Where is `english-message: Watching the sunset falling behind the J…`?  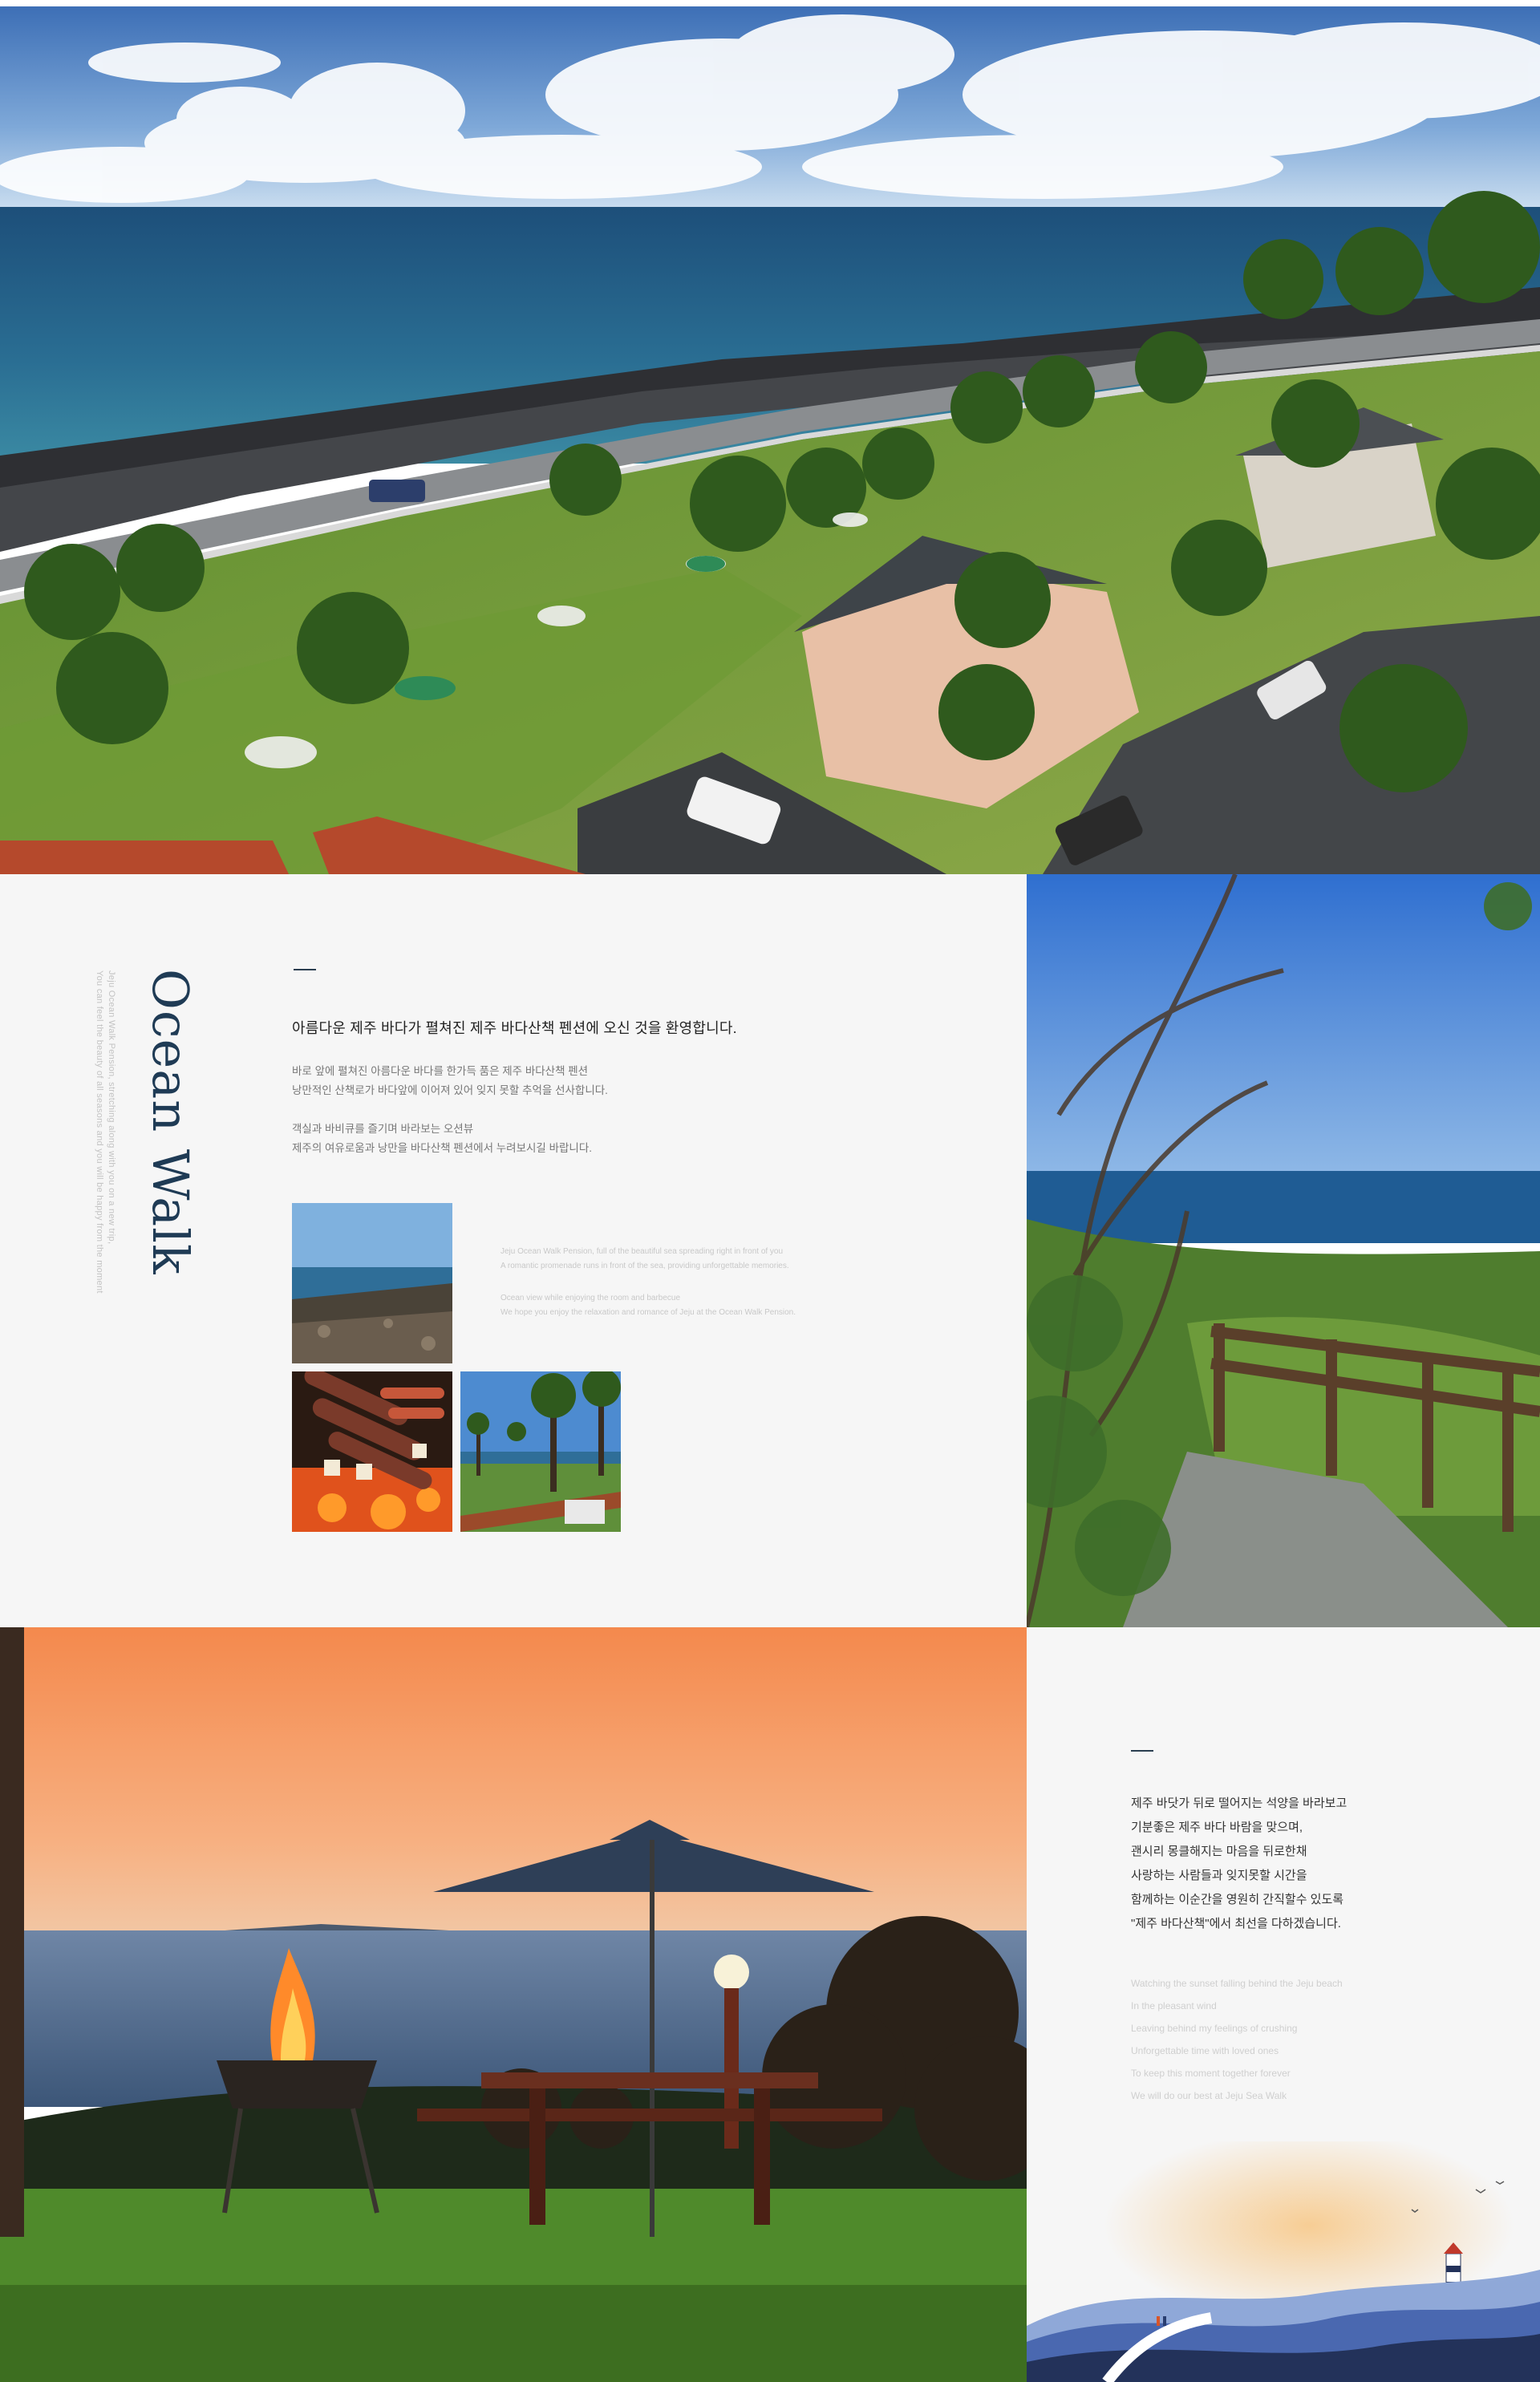 english-message: Watching the sunset falling behind the J… is located at coordinates (1237, 2039).